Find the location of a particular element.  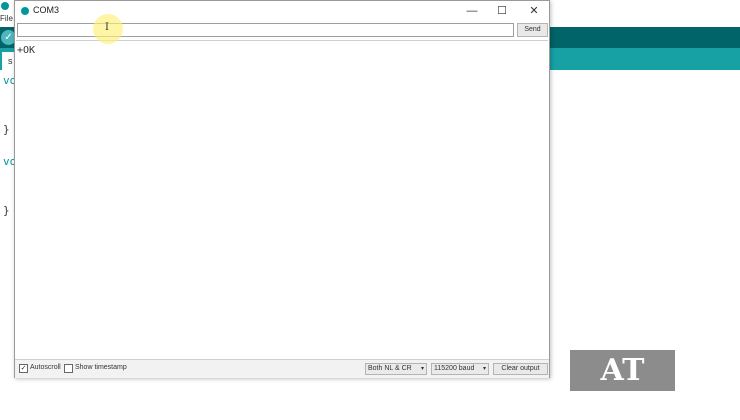

baud-rate-value: 115200 baud is located at coordinates (454, 368).